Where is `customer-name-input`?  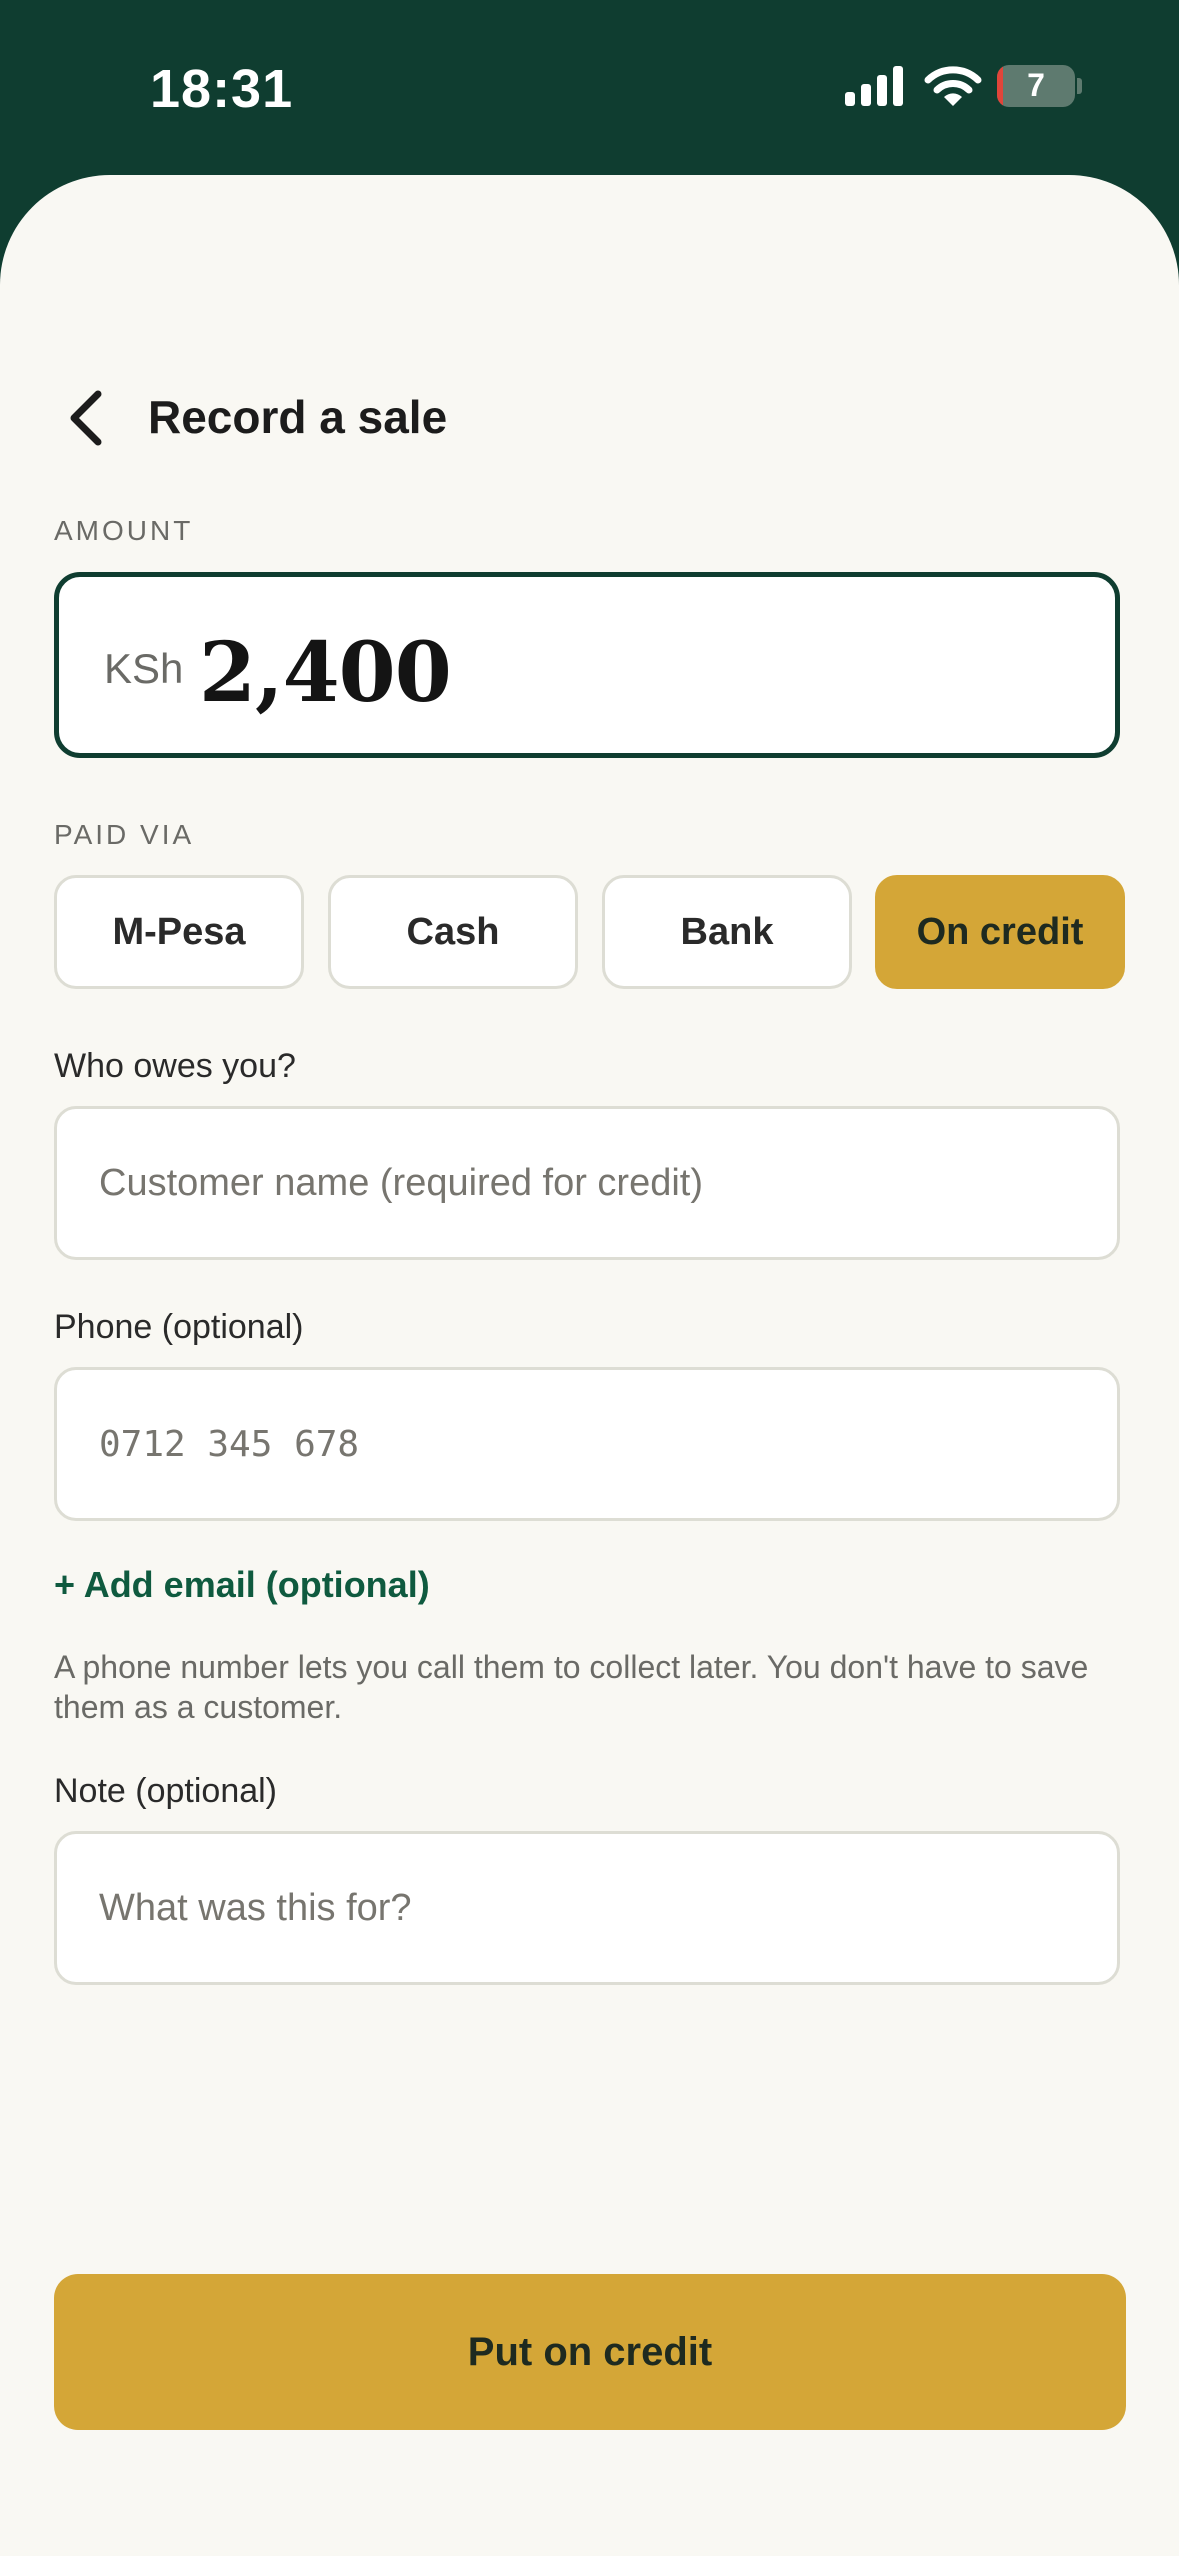 customer-name-input is located at coordinates (587, 1183).